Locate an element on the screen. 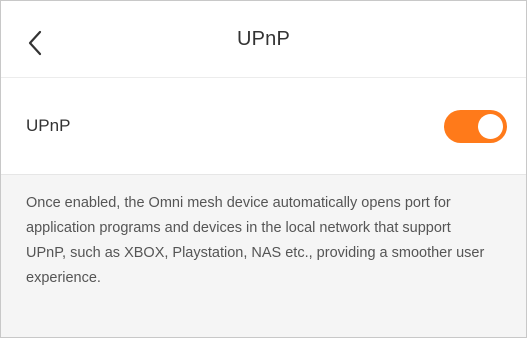  chevron-left-icon is located at coordinates (35, 43).